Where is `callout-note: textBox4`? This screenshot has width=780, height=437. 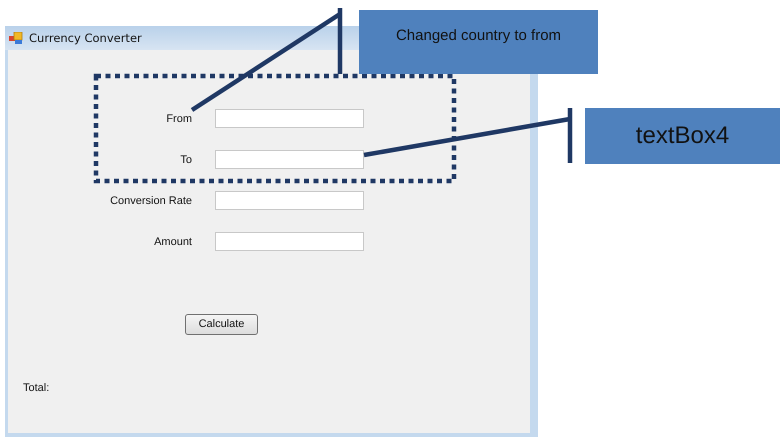 callout-note: textBox4 is located at coordinates (682, 136).